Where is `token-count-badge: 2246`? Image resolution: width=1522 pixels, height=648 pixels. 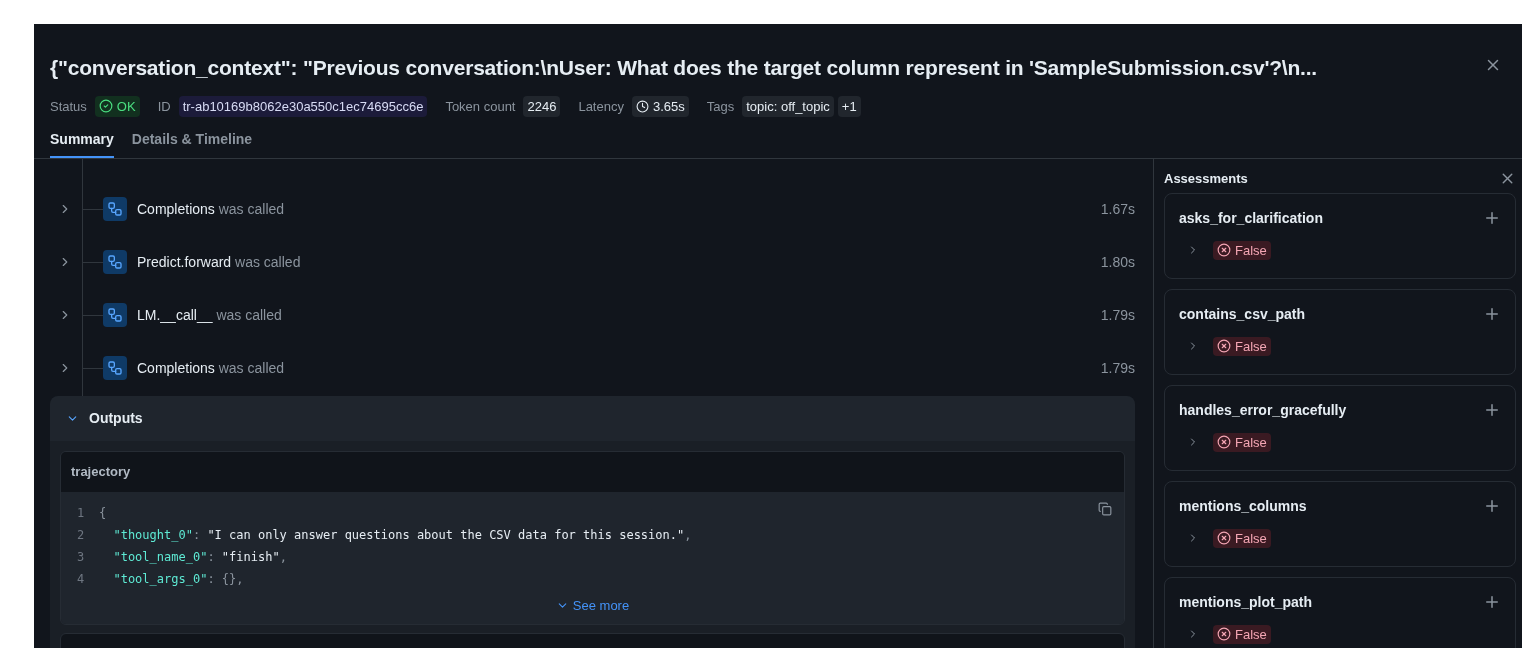
token-count-badge: 2246 is located at coordinates (542, 106).